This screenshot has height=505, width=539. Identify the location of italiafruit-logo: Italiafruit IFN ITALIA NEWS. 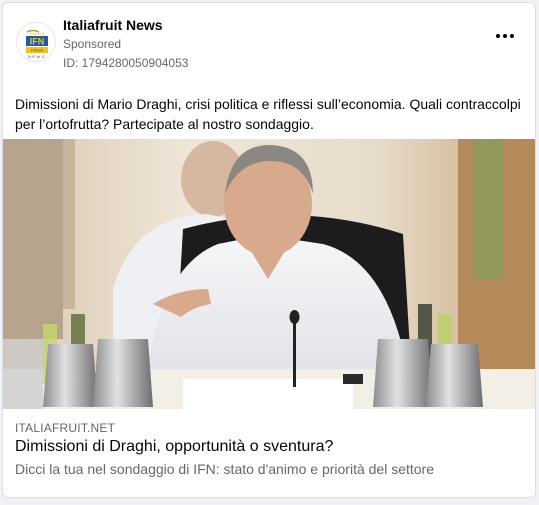
(36, 42).